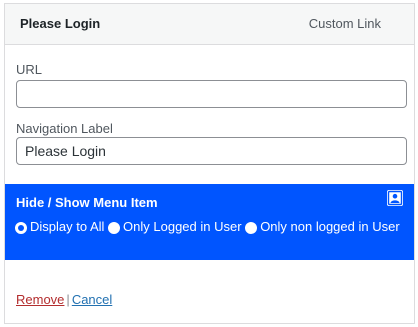 The image size is (418, 327). I want to click on remove-link: Remove, so click(40, 299).